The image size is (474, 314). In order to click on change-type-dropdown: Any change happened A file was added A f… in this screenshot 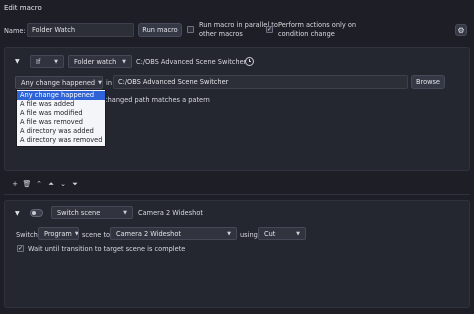, I will do `click(61, 118)`.